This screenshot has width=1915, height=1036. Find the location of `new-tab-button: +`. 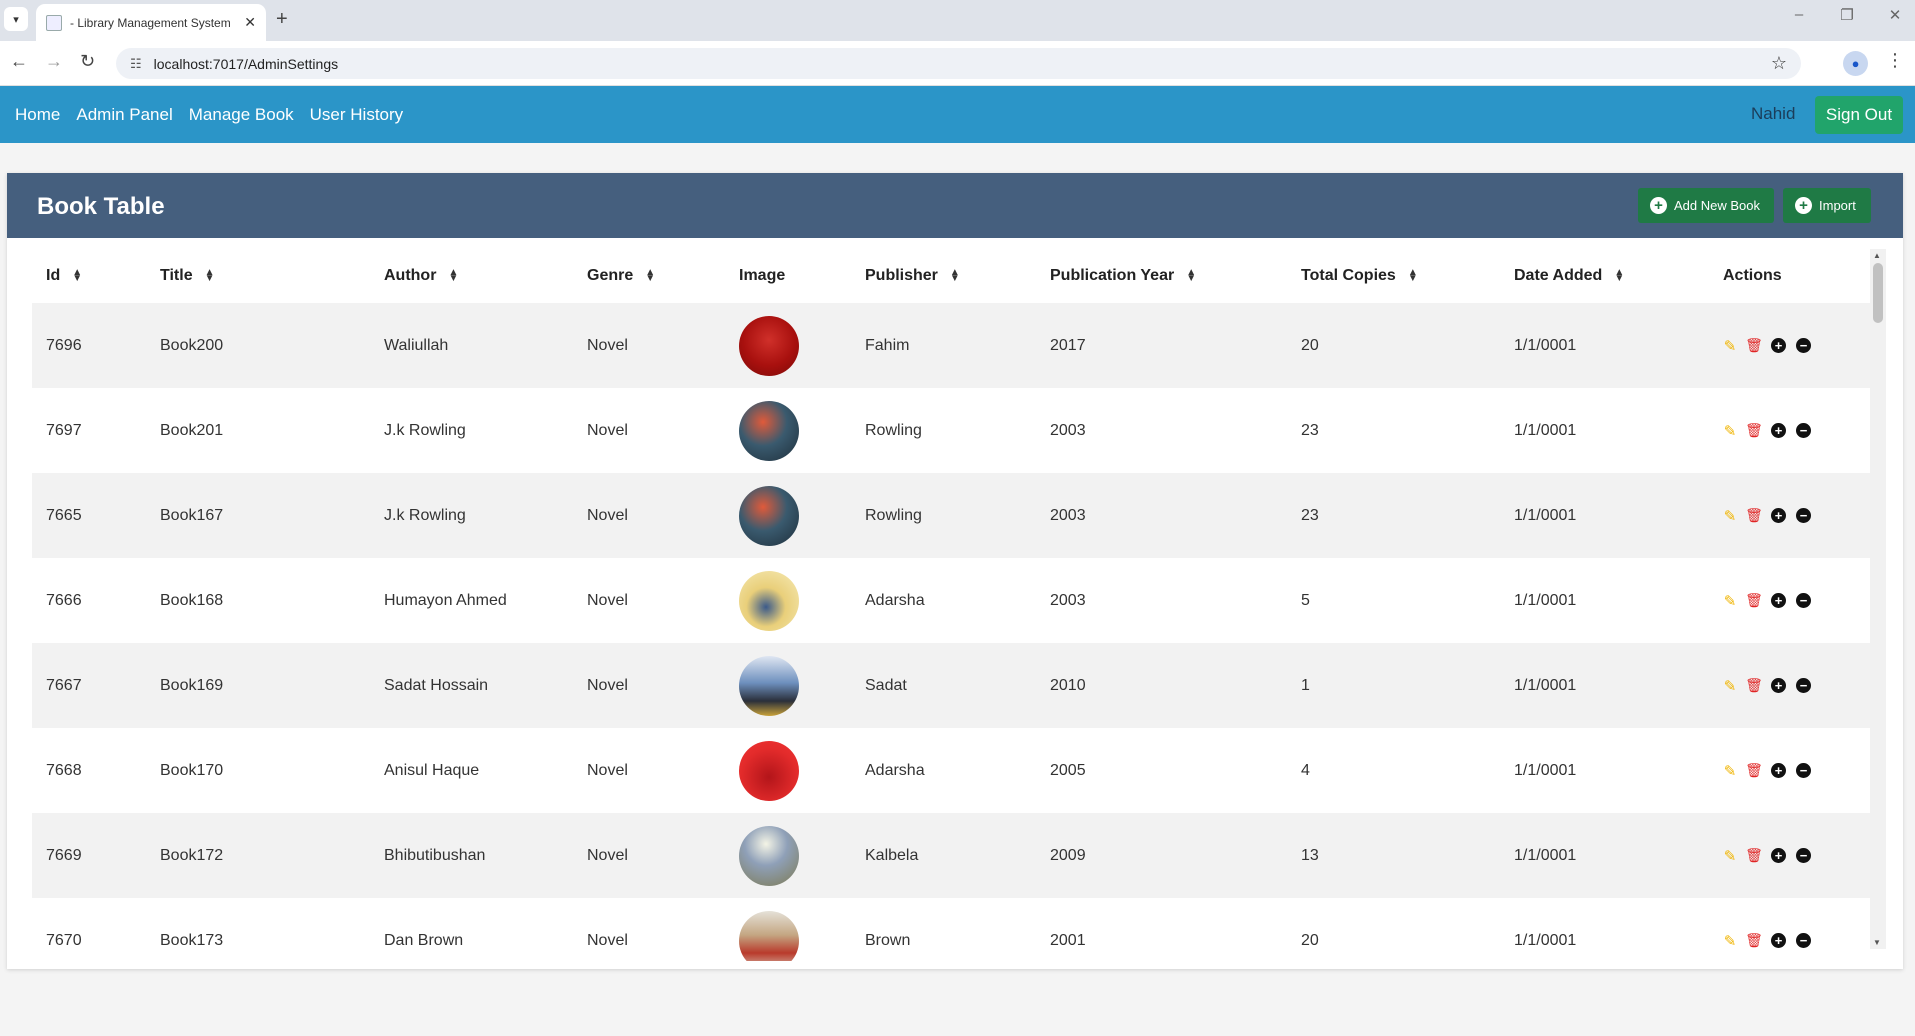

new-tab-button: + is located at coordinates (282, 19).